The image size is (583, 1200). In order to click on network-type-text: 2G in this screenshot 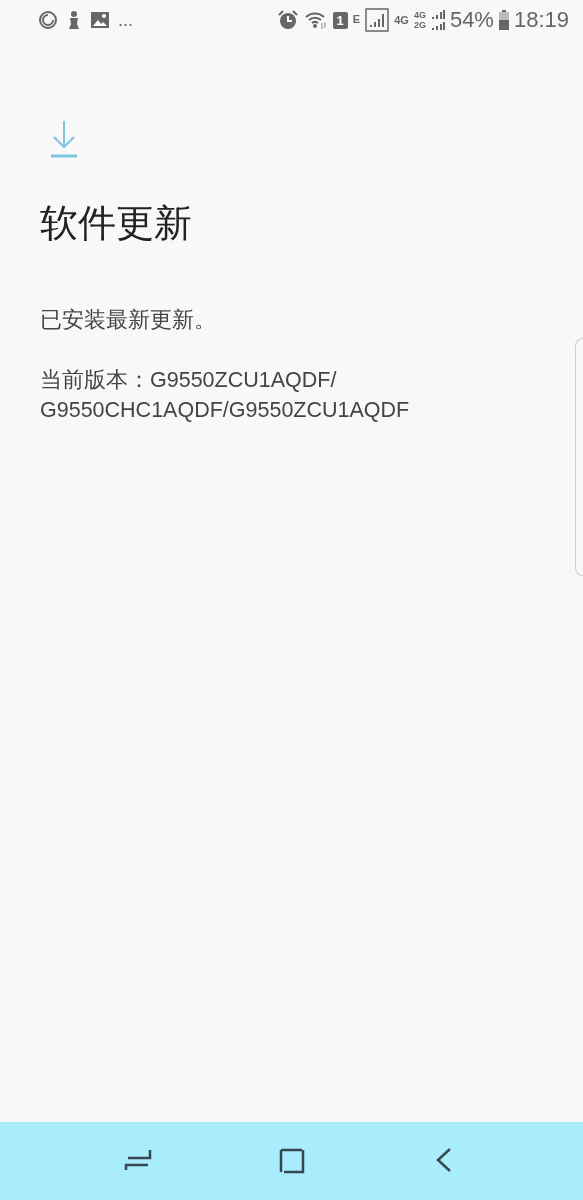, I will do `click(419, 25)`.